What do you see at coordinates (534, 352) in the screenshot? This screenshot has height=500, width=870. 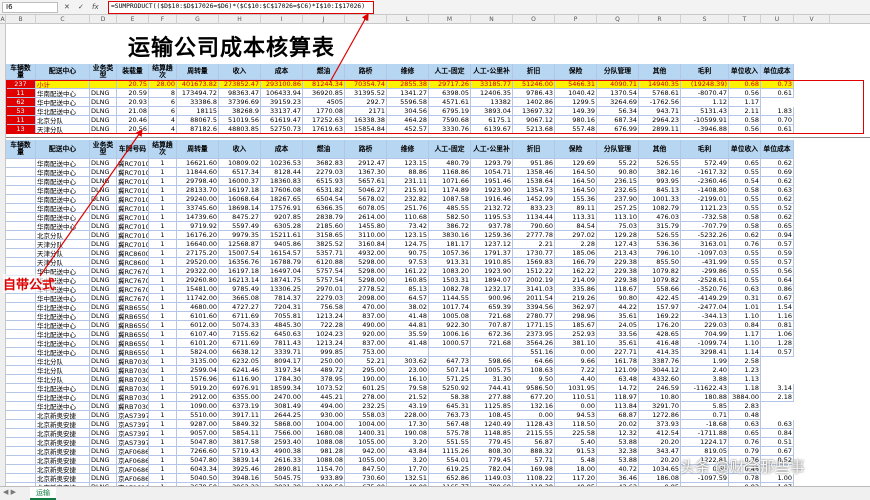 I see `cell: 551.16` at bounding box center [534, 352].